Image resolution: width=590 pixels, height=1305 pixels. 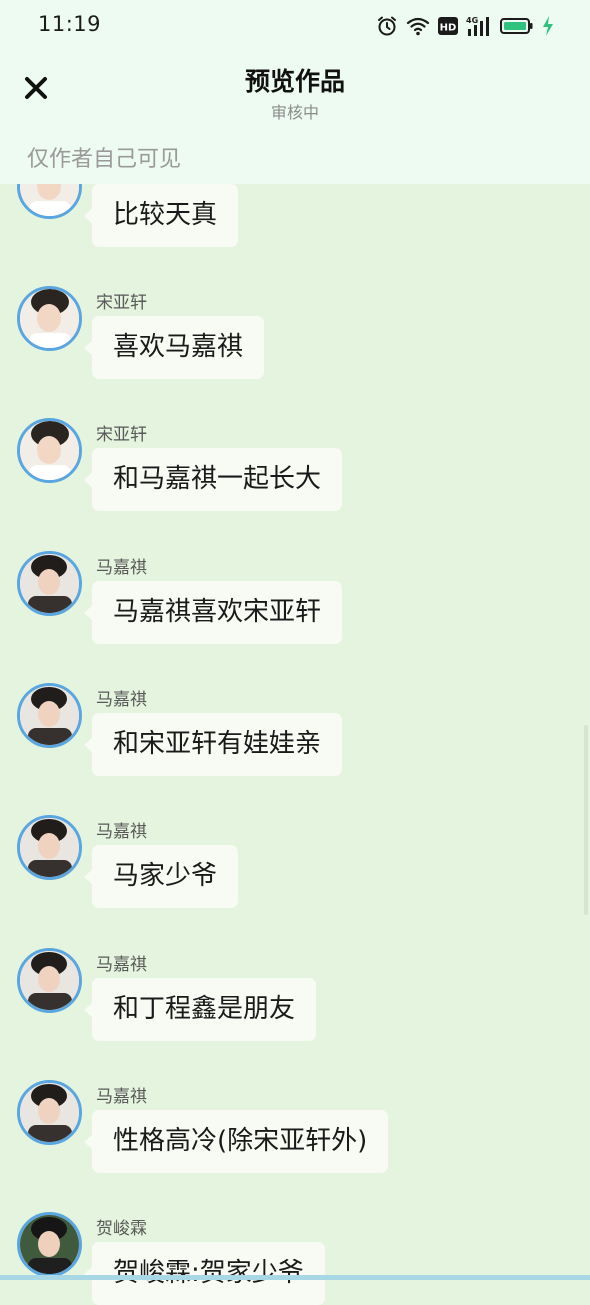 What do you see at coordinates (295, 222) in the screenshot?
I see `chat-message: 比较天真` at bounding box center [295, 222].